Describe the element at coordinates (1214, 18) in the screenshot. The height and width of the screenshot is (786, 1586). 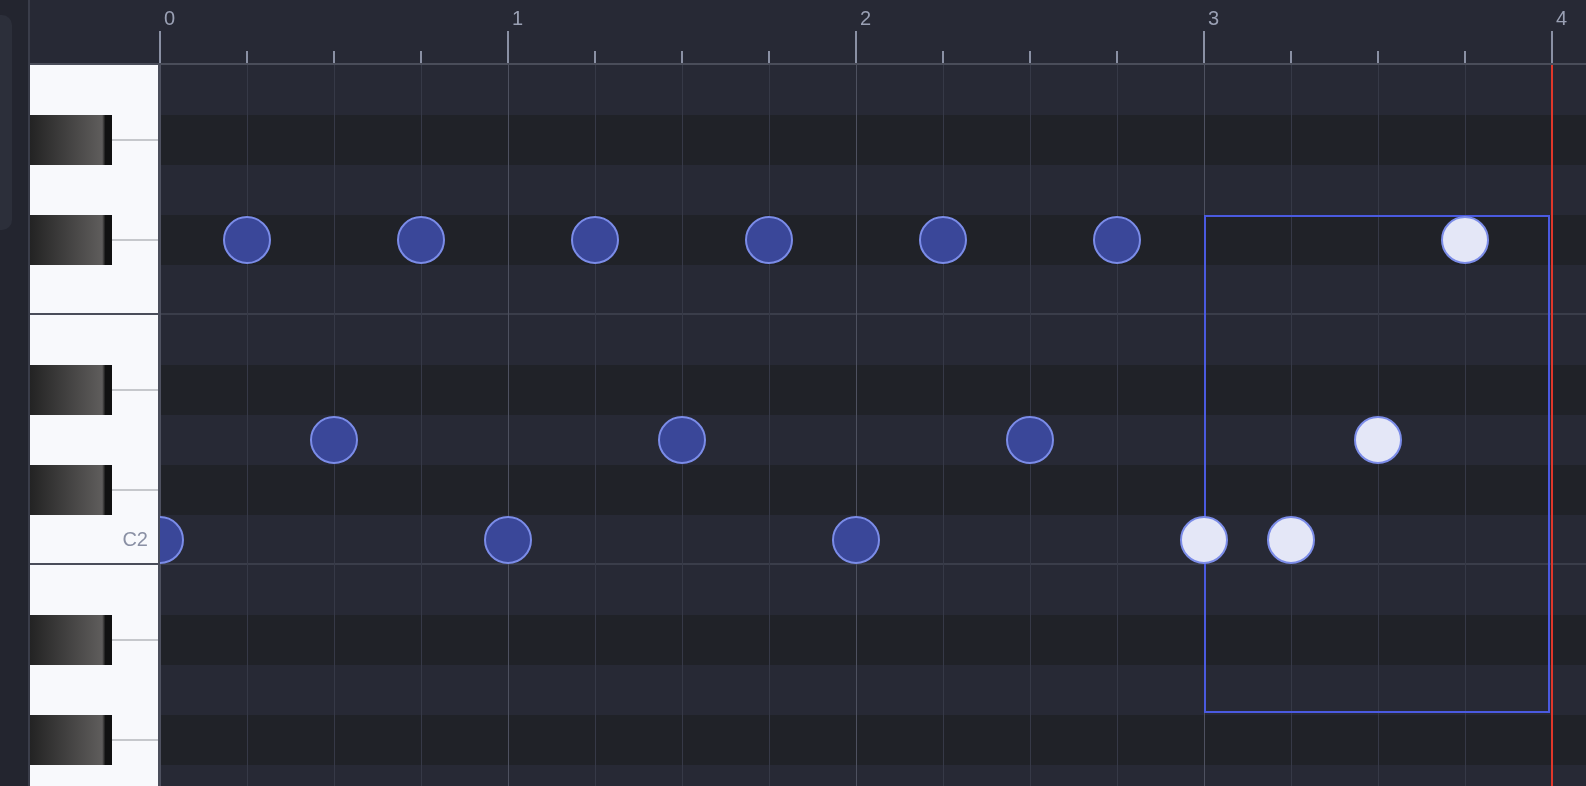
I see `bar-number: 3` at that location.